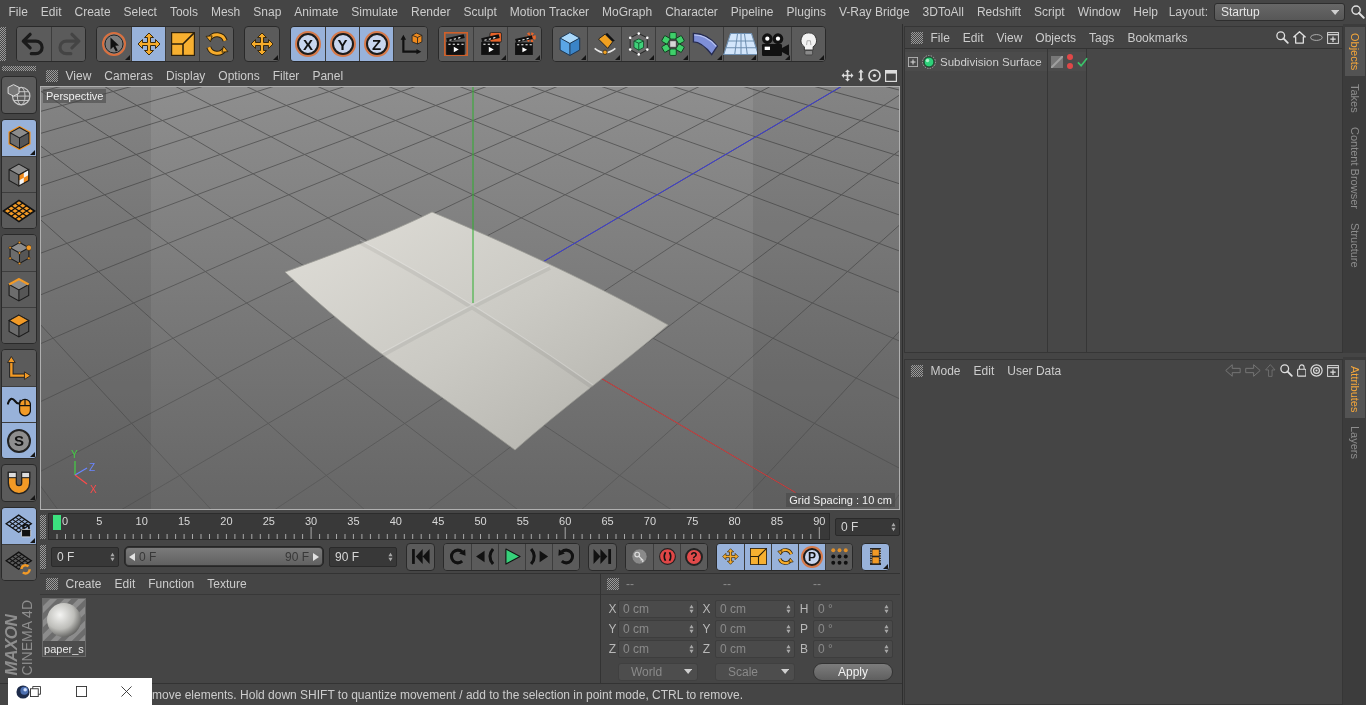 The height and width of the screenshot is (705, 1366). Describe the element at coordinates (19, 95) in the screenshot. I see `make-editable-button` at that location.